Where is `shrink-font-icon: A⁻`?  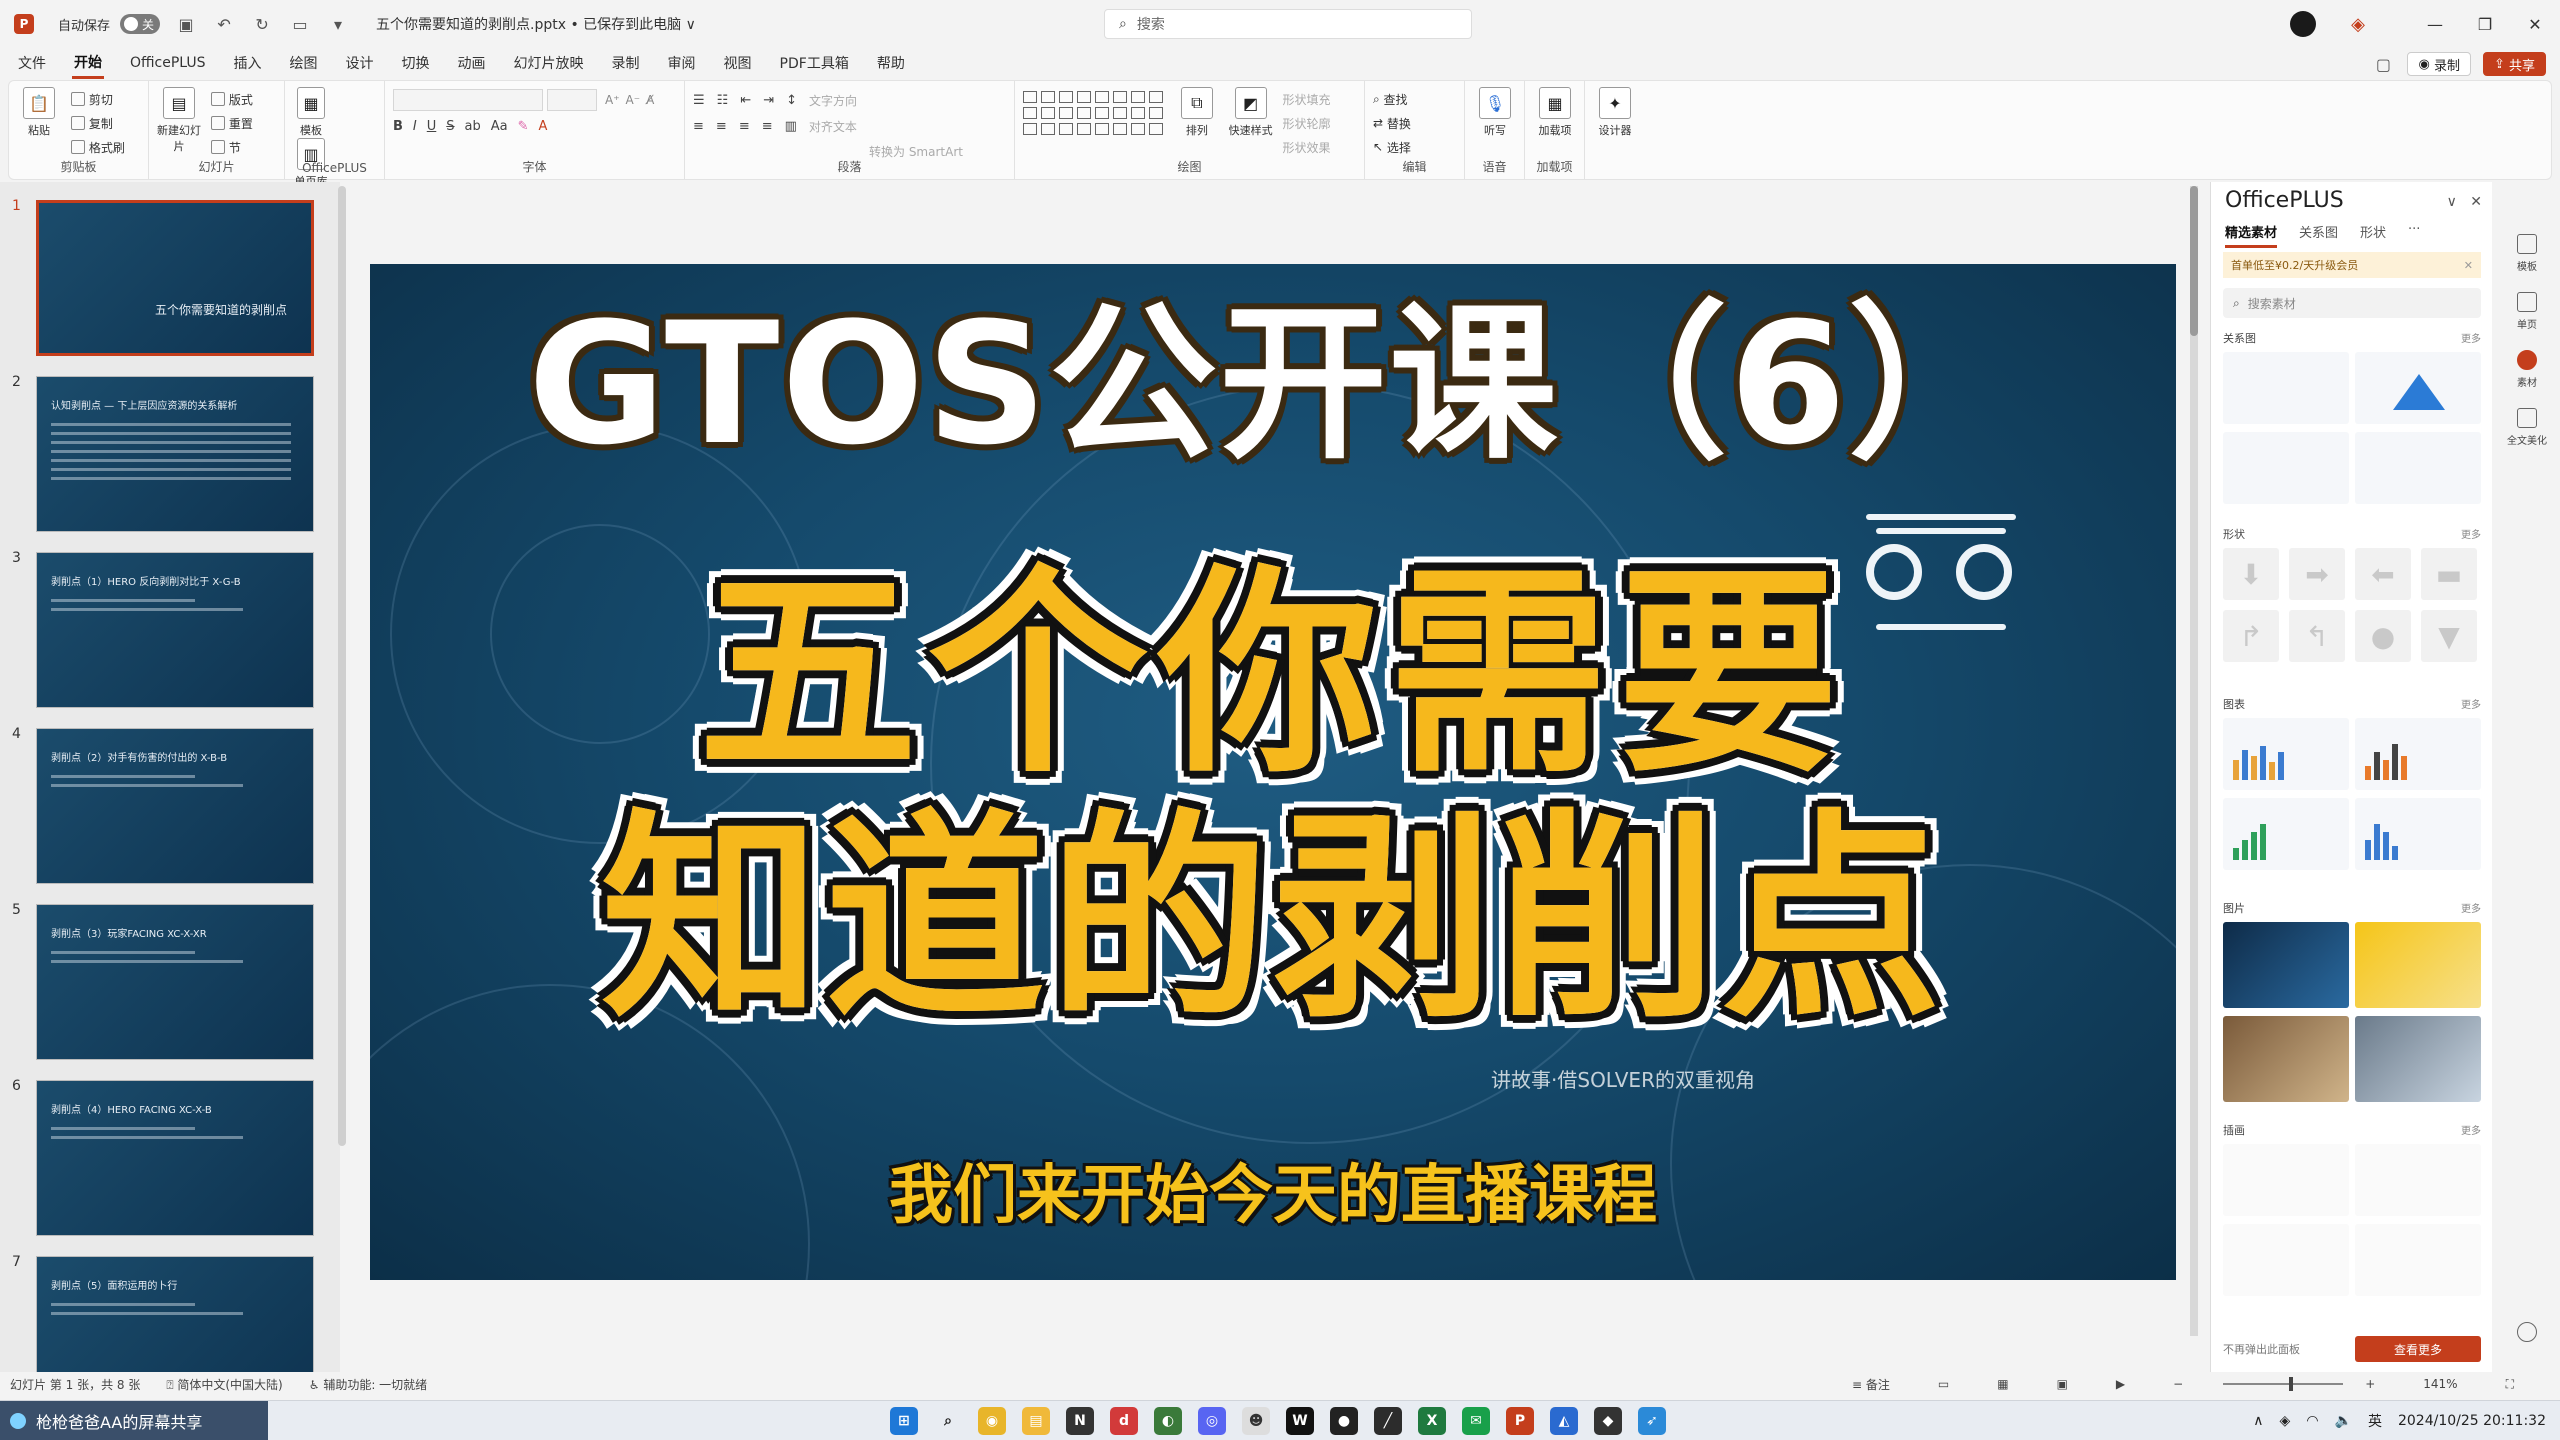 shrink-font-icon: A⁻ is located at coordinates (633, 100).